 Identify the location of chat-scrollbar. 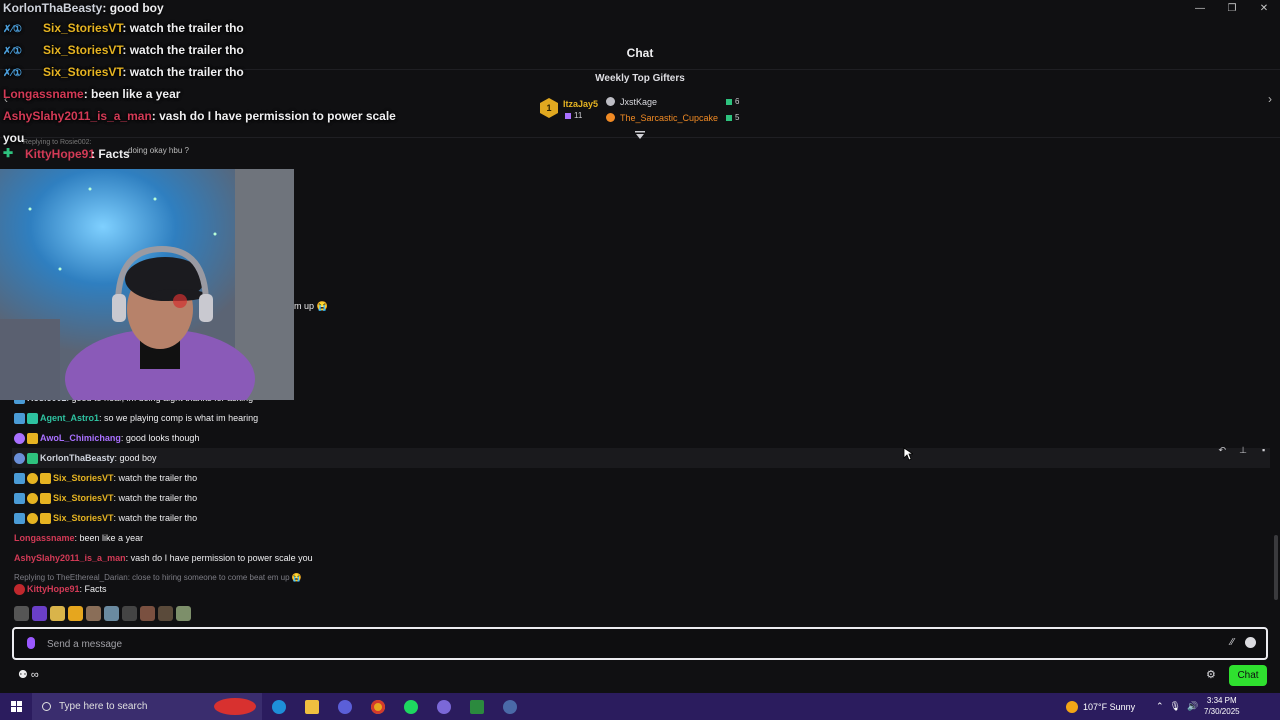
(1276, 567).